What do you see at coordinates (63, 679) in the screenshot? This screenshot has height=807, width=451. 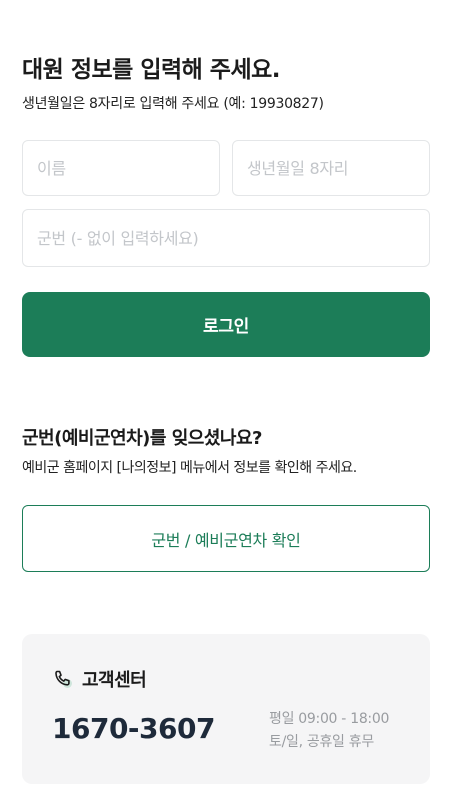 I see `phone-icon` at bounding box center [63, 679].